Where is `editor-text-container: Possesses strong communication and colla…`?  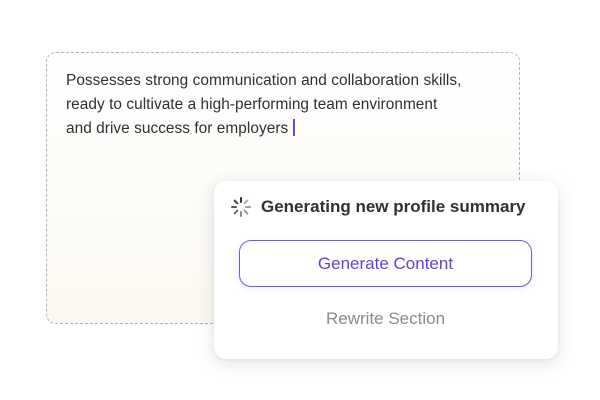
editor-text-container: Possesses strong communication and colla… is located at coordinates (266, 105).